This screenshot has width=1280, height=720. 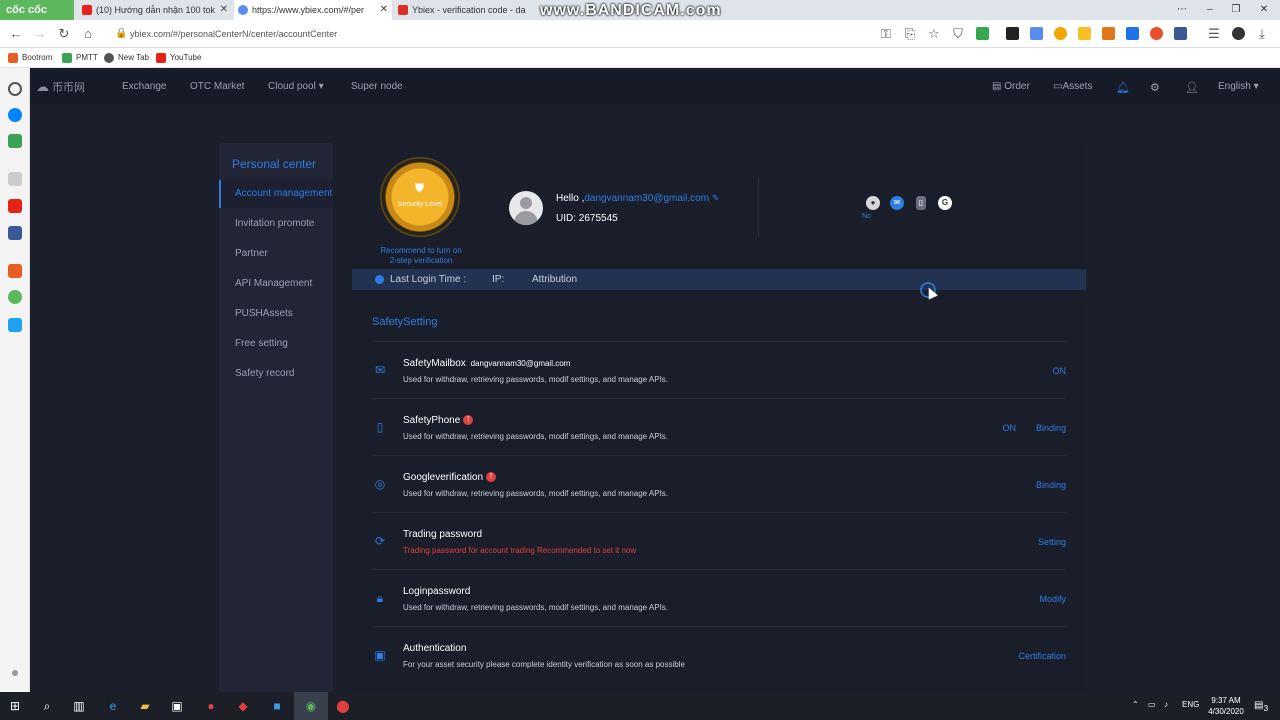 What do you see at coordinates (15, 325) in the screenshot?
I see `deal-icon` at bounding box center [15, 325].